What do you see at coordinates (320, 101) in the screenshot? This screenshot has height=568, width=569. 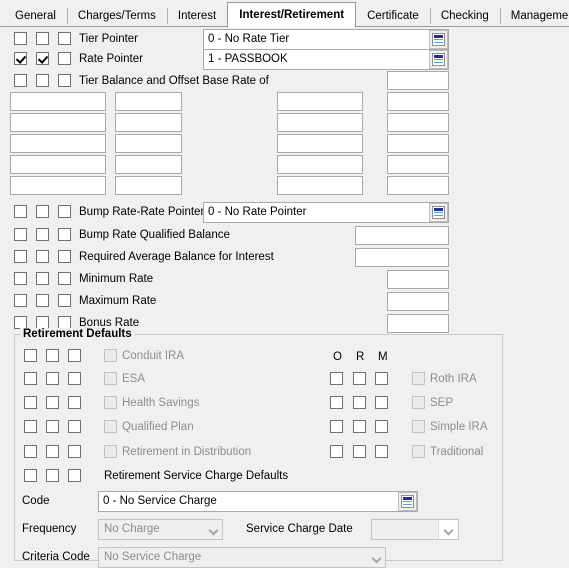 I see `tier-grid-cell-r0-c2` at bounding box center [320, 101].